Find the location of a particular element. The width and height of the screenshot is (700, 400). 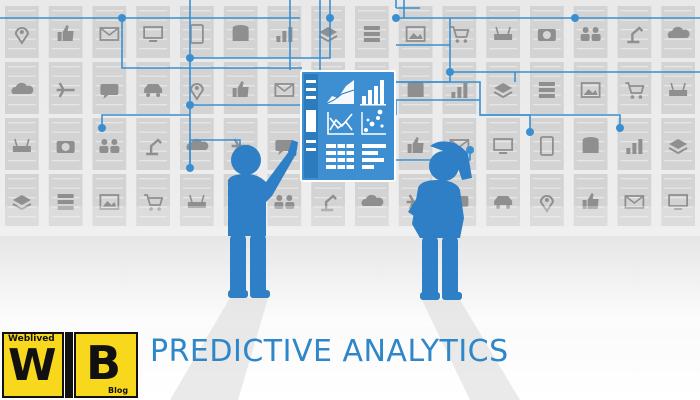

weblived-logo: Weblived W B Blog is located at coordinates (71, 365).